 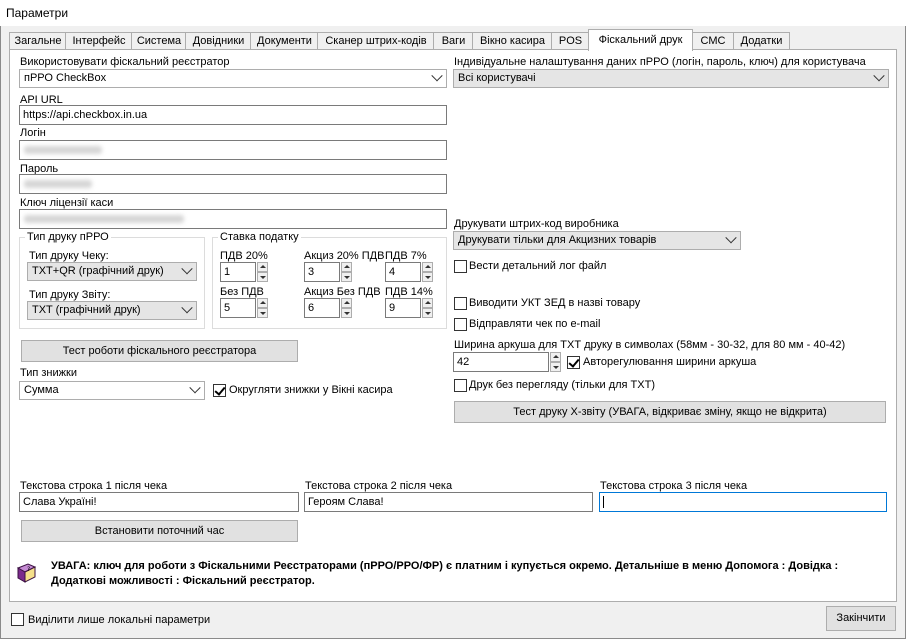 I want to click on email-receipt-label: Відправляти чек по e-mail, so click(x=535, y=324).